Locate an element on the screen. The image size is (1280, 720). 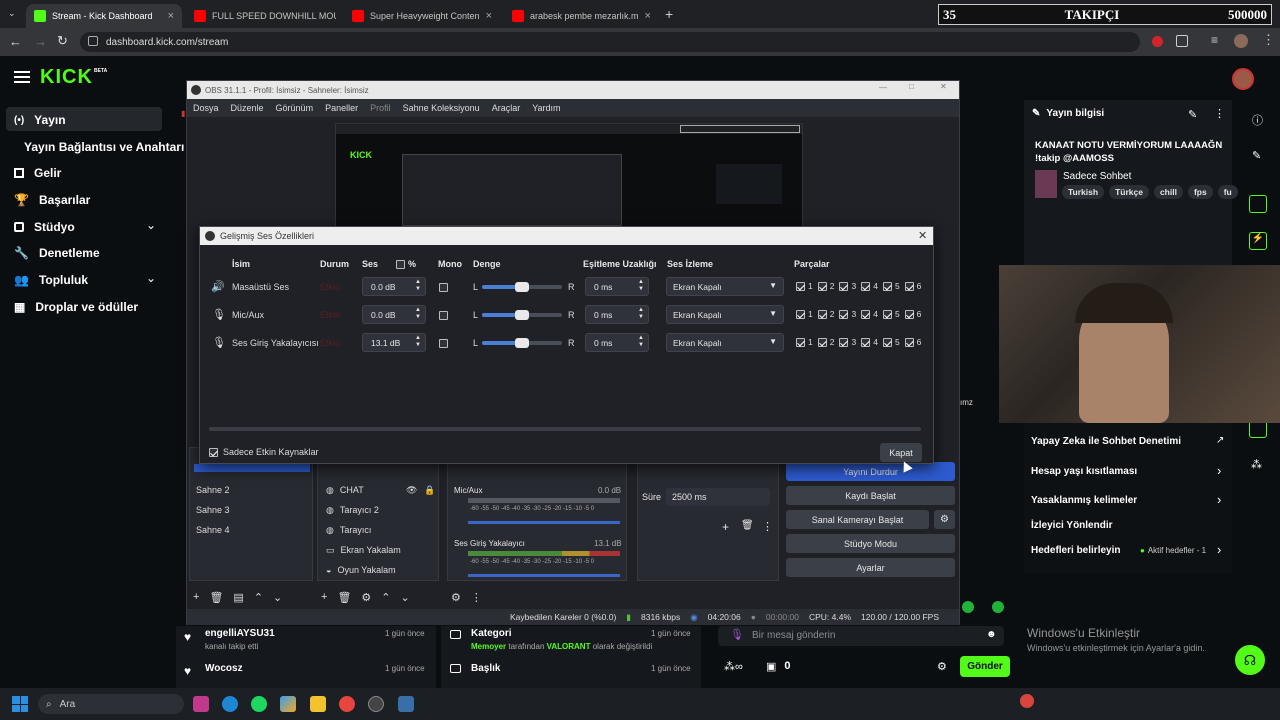
external-link-icon: ↗ is located at coordinates (1220, 440).